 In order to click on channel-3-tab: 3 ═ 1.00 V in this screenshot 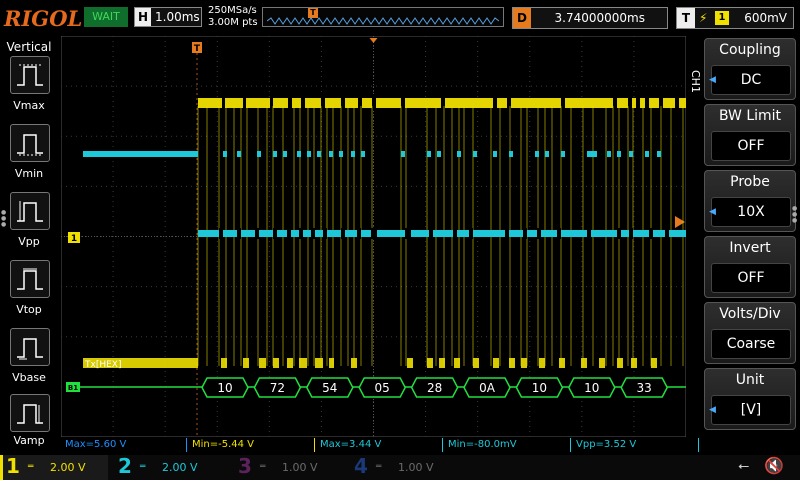, I will do `click(287, 467)`.